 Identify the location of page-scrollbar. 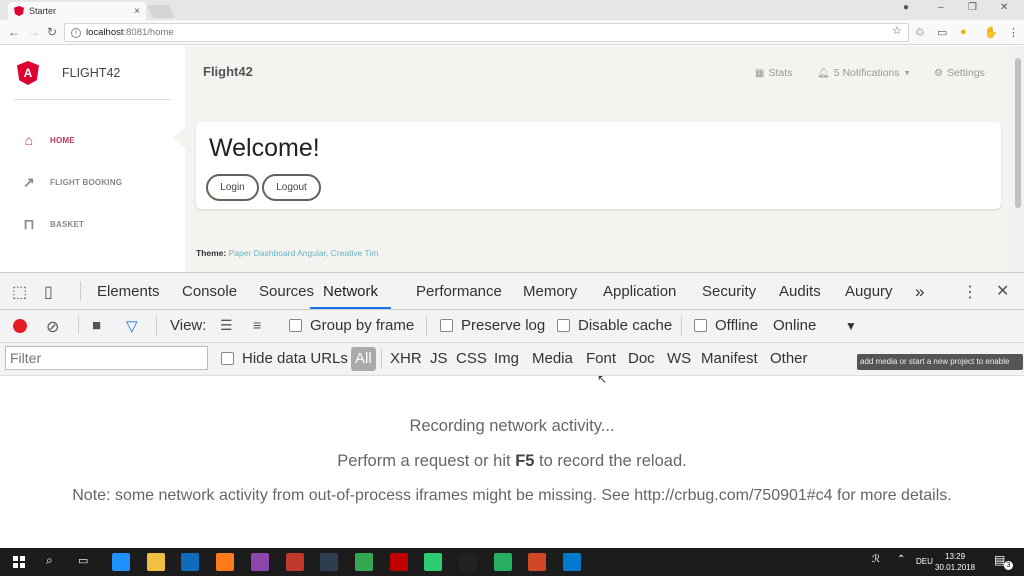
(1018, 159).